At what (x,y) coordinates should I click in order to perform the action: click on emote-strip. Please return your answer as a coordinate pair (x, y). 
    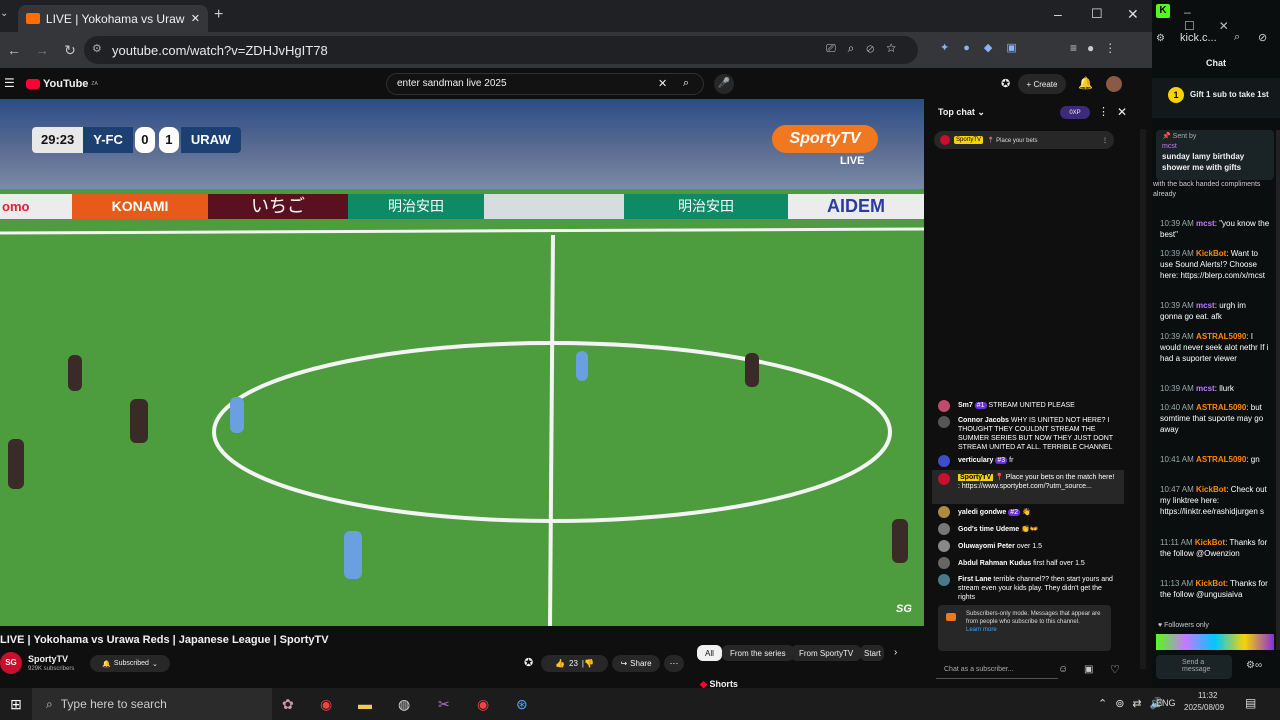
    Looking at the image, I should click on (1215, 642).